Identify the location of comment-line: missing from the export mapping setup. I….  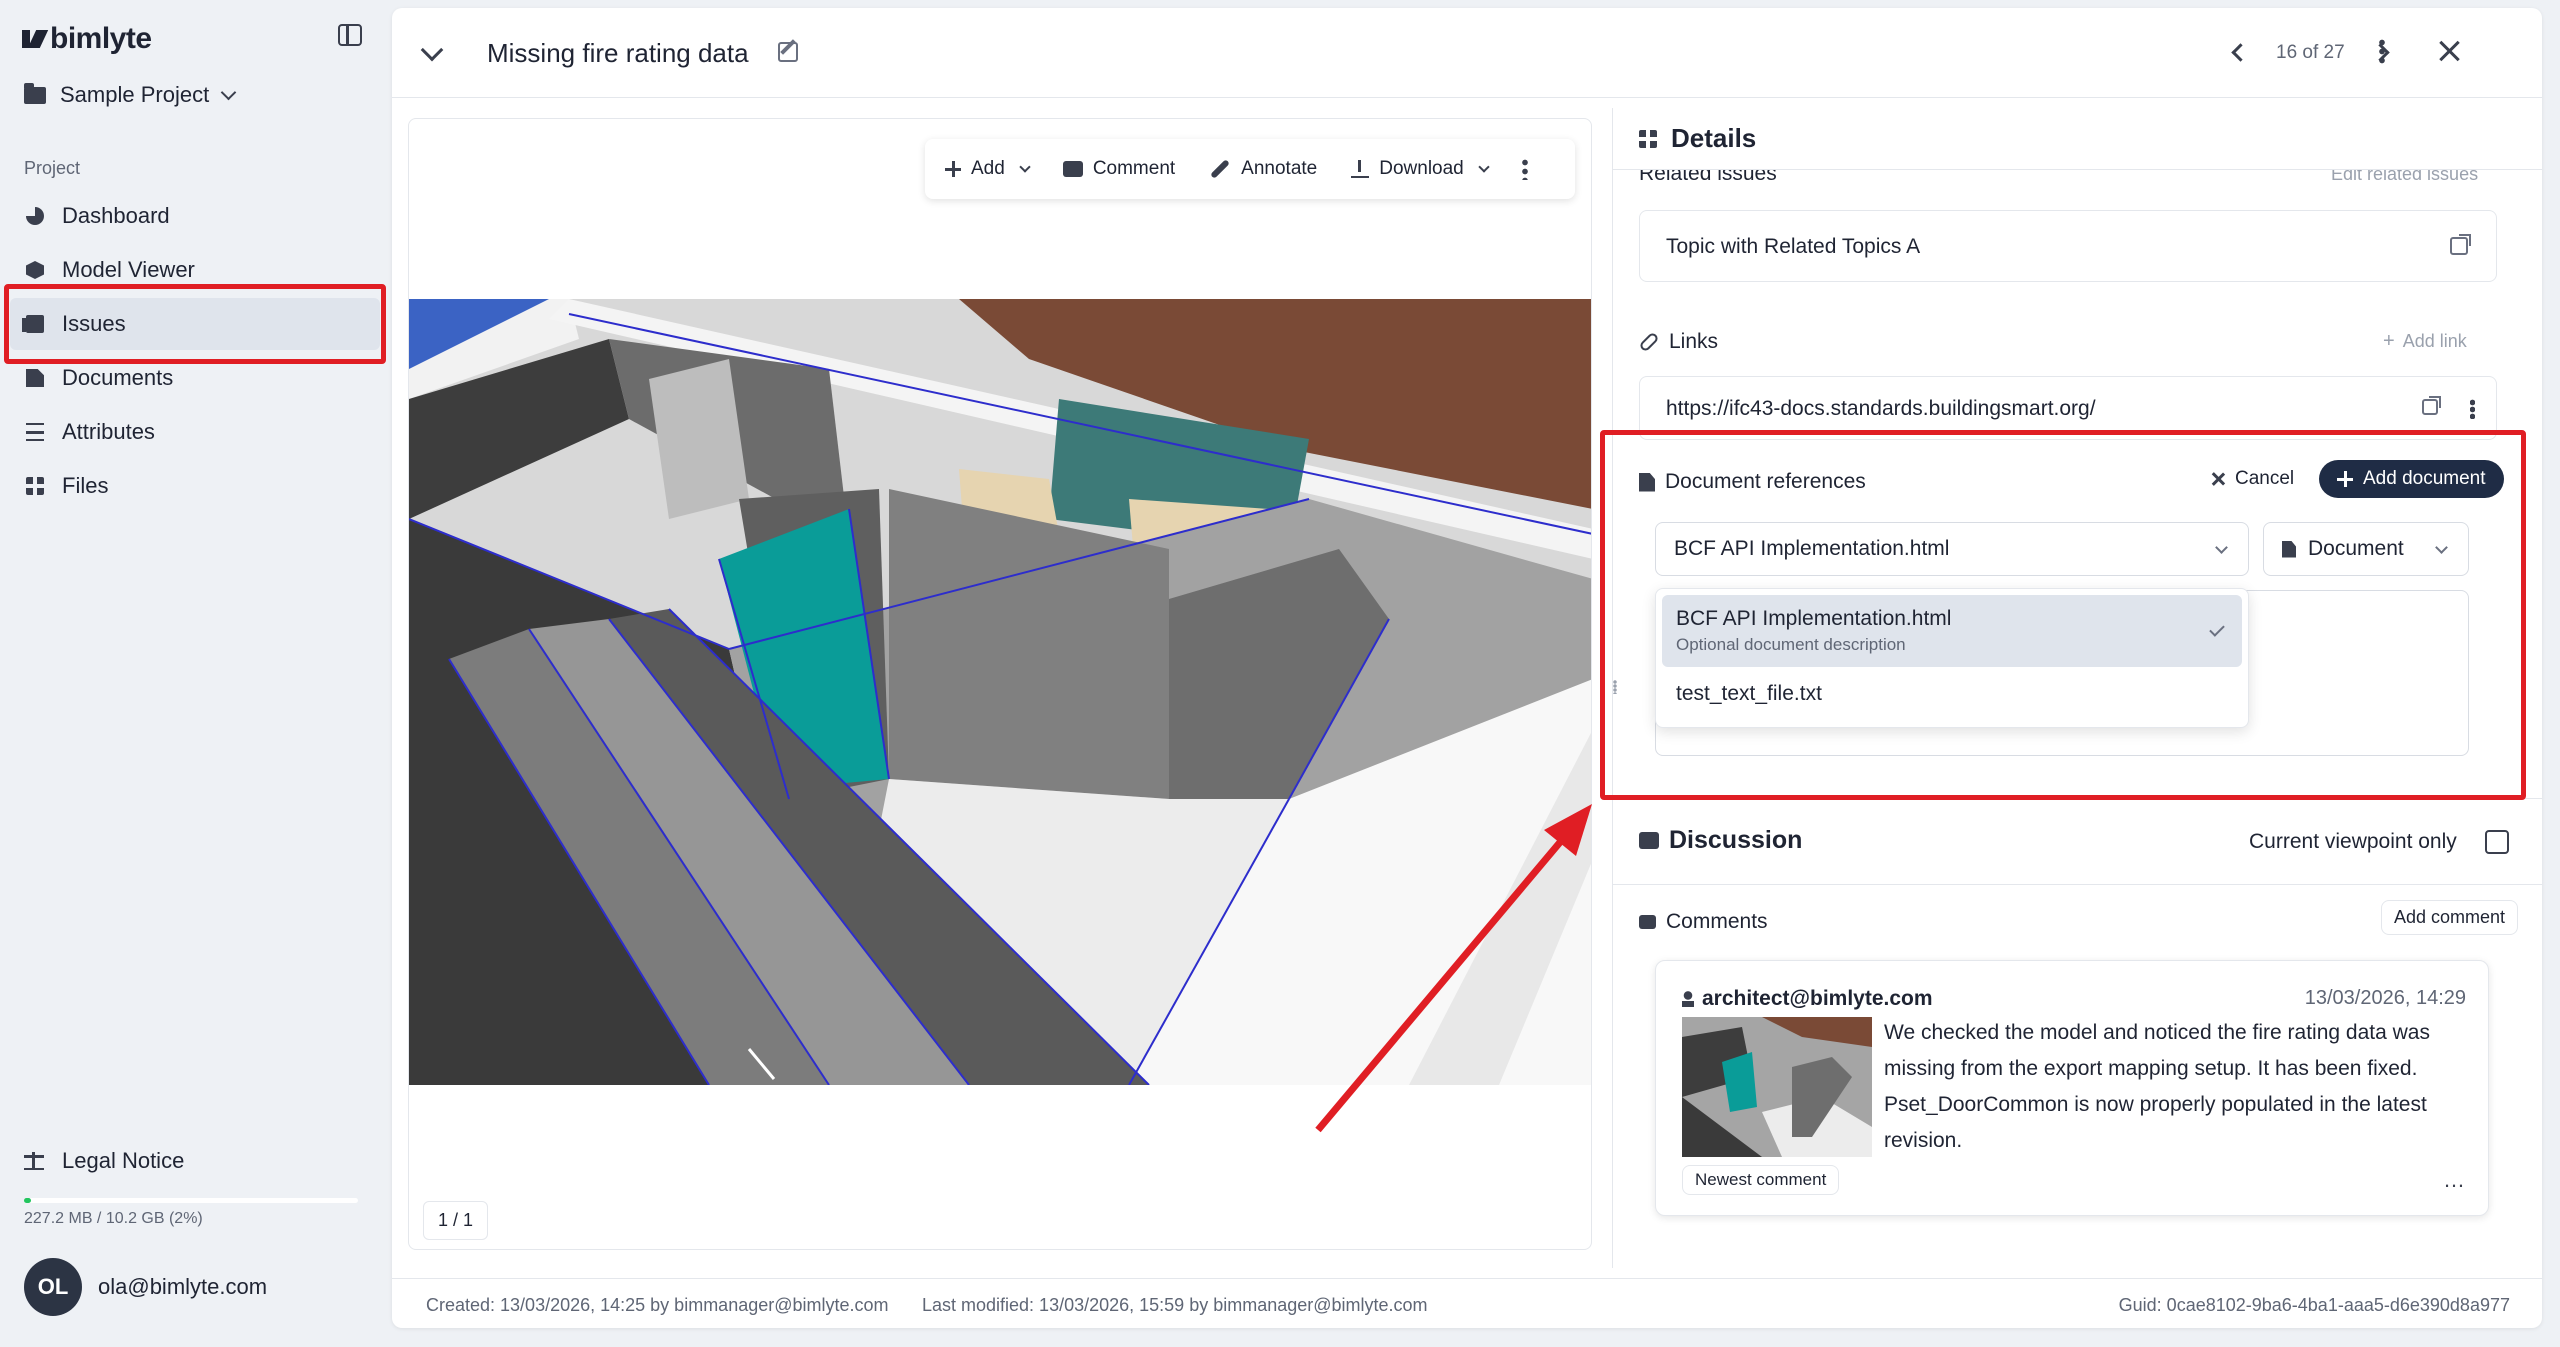
(2151, 1068).